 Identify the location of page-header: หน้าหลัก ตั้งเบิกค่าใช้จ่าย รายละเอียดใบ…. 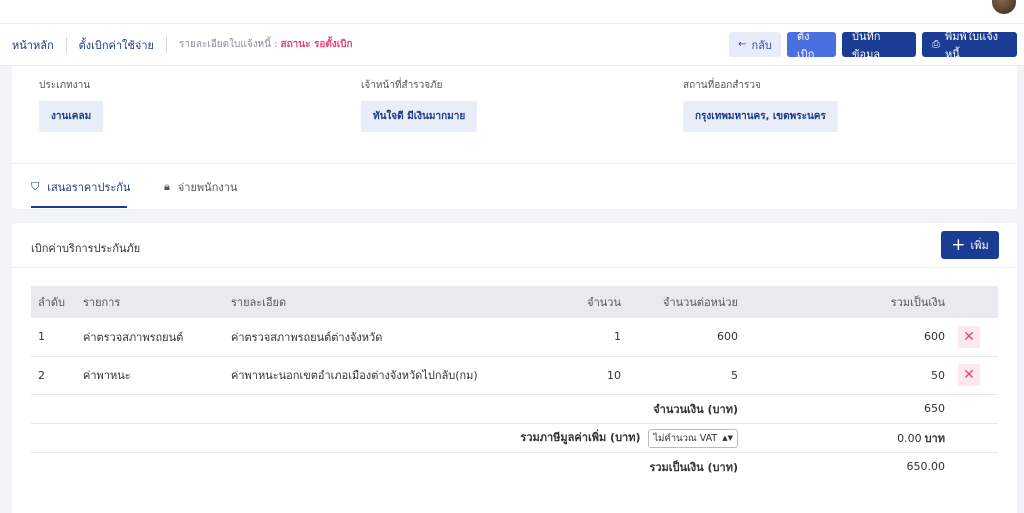
(512, 45).